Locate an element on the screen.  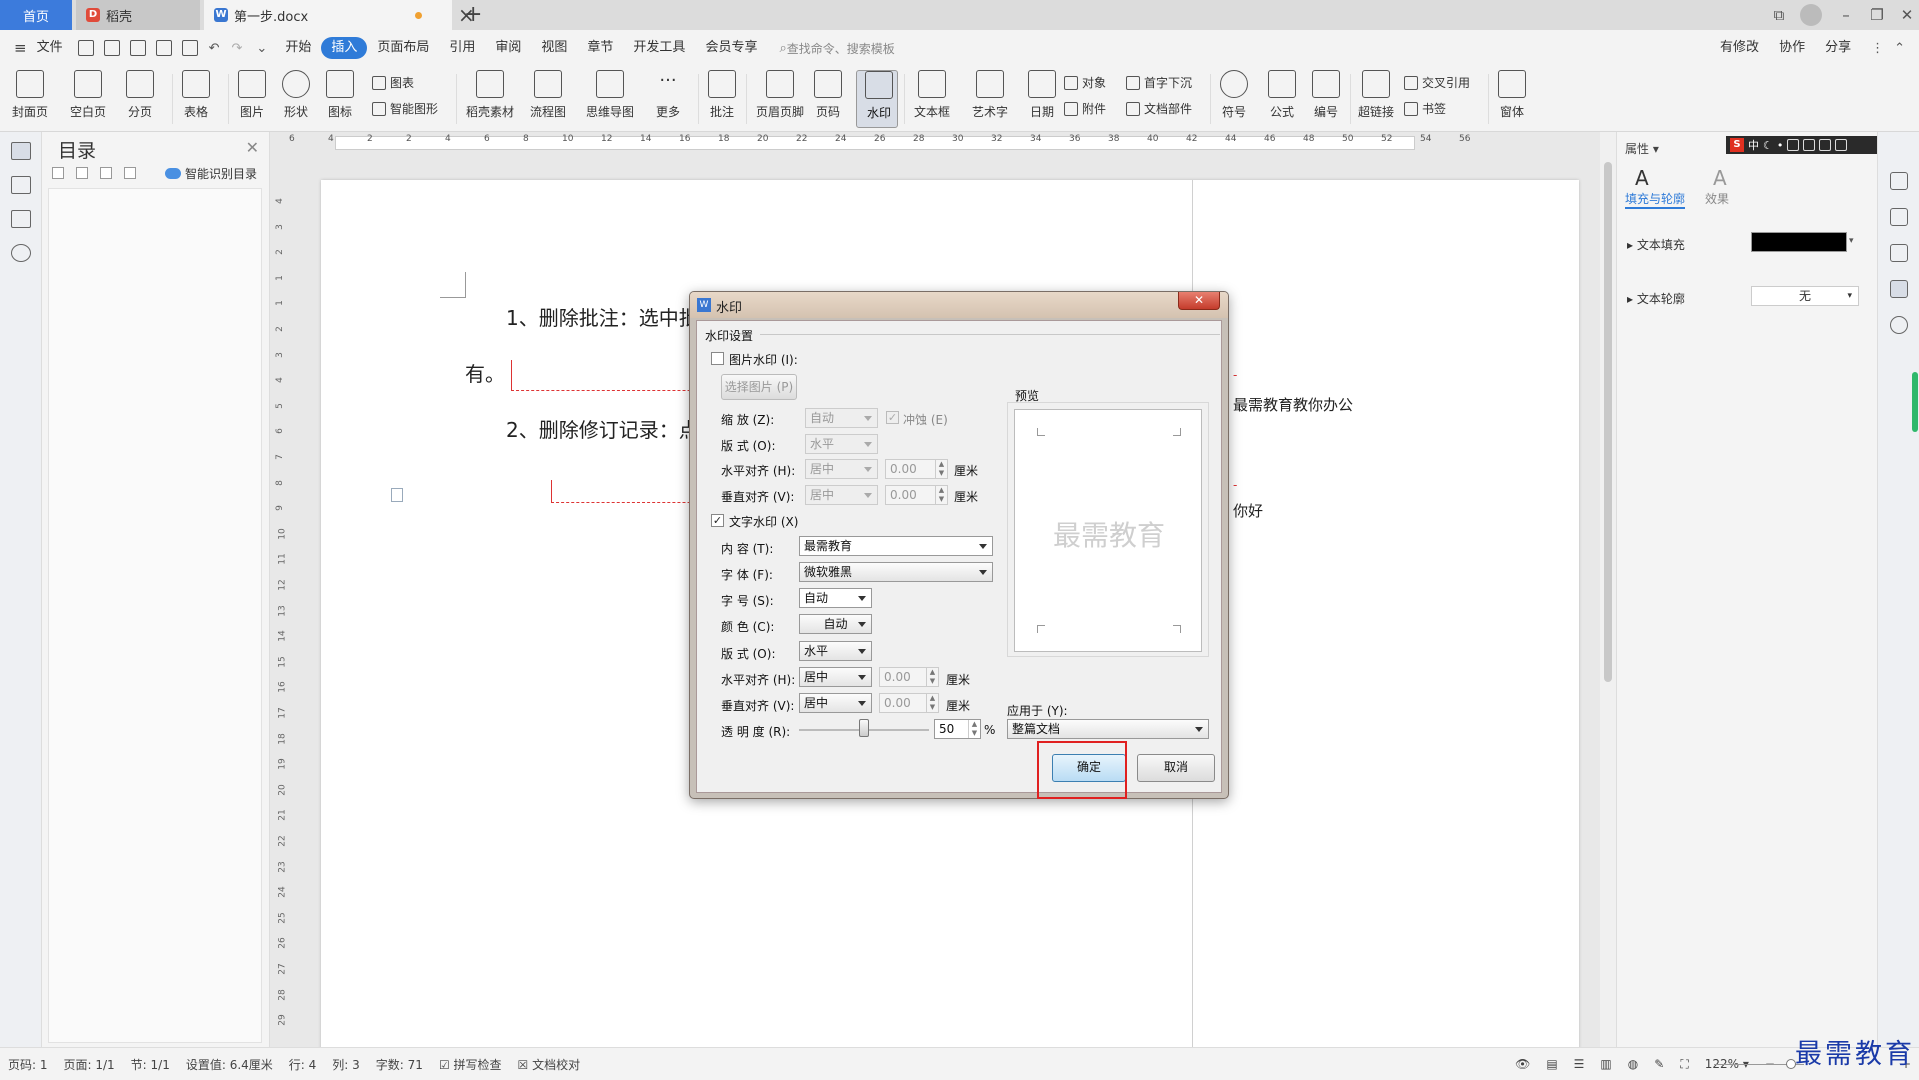
print-icon is located at coordinates (163, 48).